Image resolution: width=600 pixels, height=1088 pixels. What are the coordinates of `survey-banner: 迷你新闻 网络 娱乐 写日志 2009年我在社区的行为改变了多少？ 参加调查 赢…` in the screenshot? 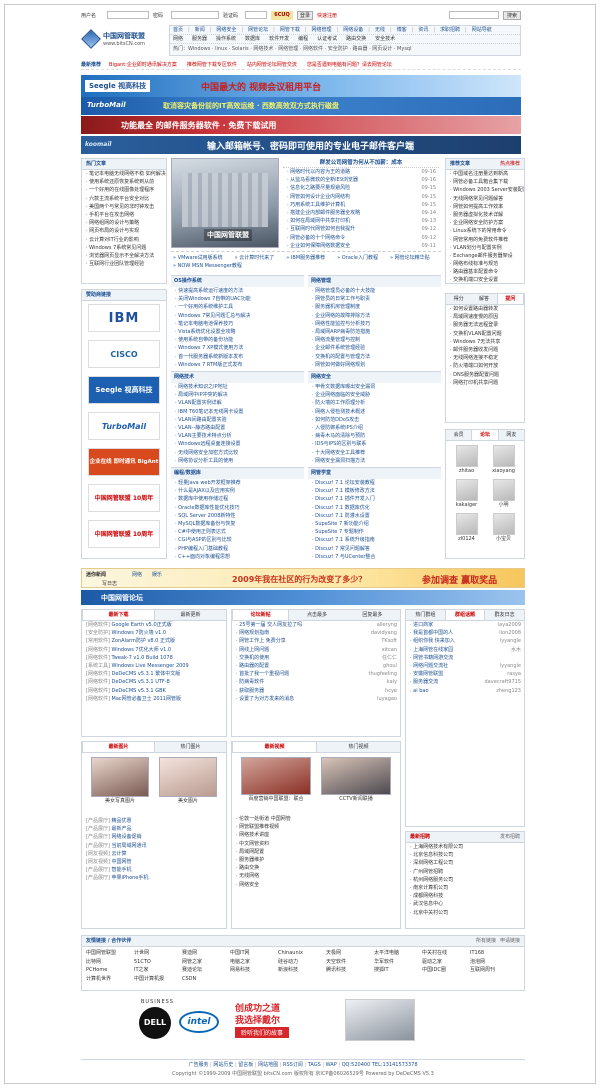 It's located at (303, 578).